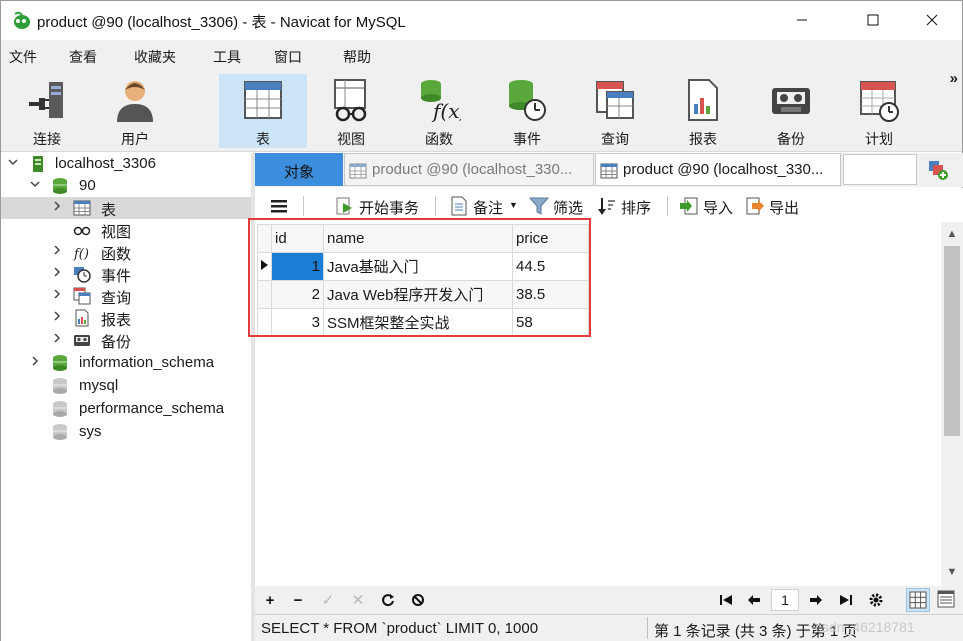 The width and height of the screenshot is (963, 641). I want to click on main-toolbar: 连接 用户 表 视图 f(x) 函数 事件 查询, so click(481, 111).